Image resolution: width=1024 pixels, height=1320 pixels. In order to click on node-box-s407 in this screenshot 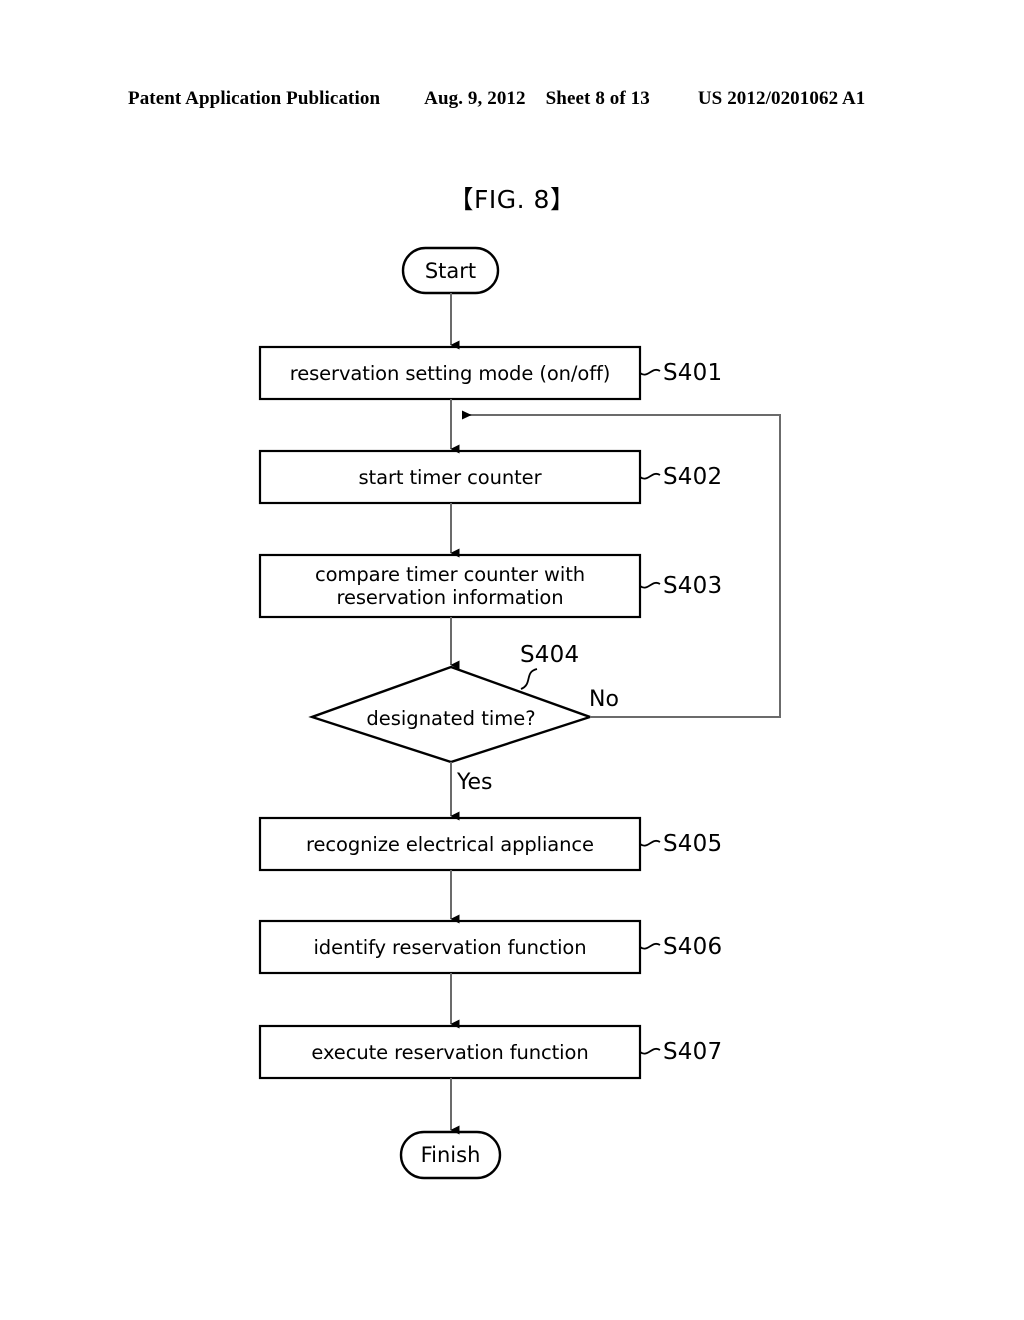, I will do `click(450, 1052)`.